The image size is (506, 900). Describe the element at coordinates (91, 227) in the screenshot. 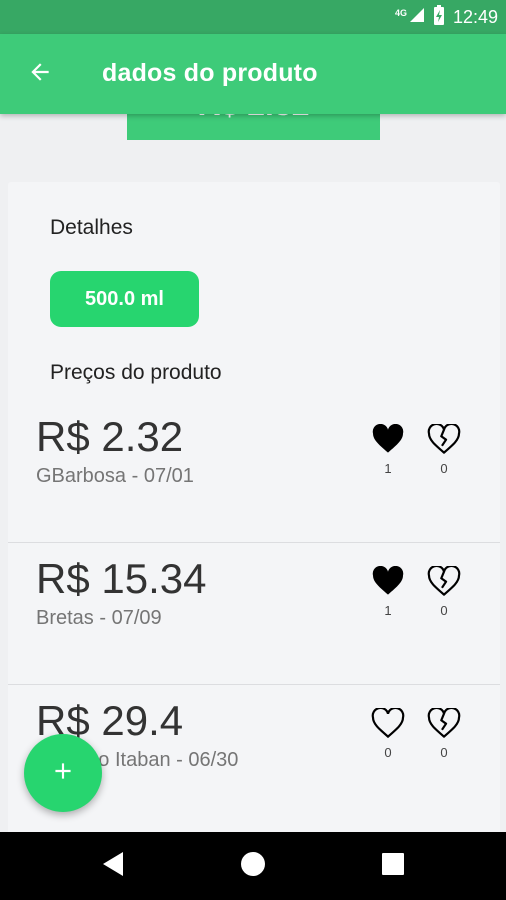

I see `details-title: Detalhes` at that location.